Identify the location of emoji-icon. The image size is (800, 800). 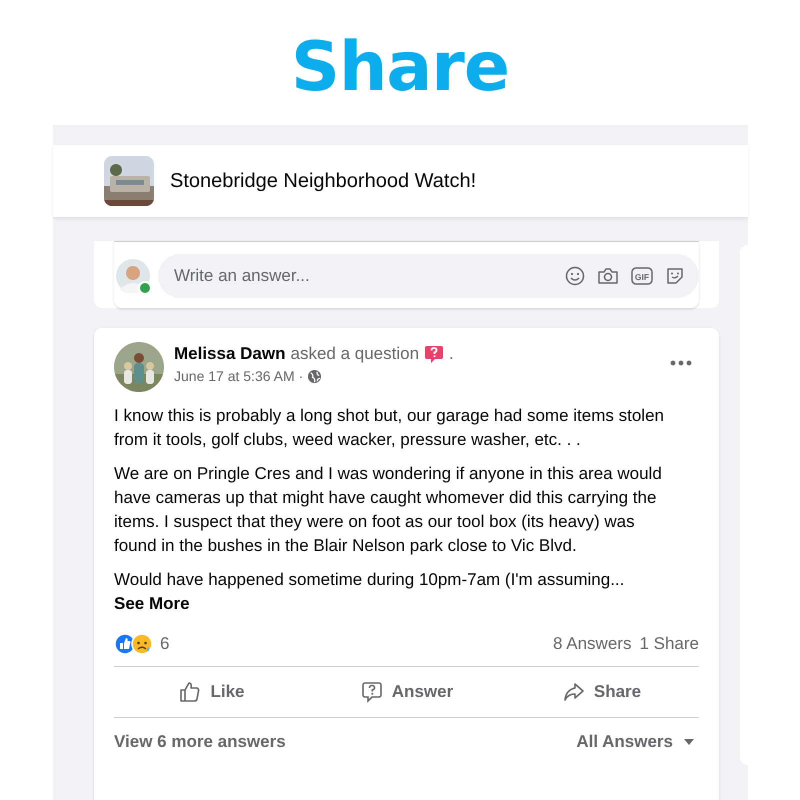
(575, 276).